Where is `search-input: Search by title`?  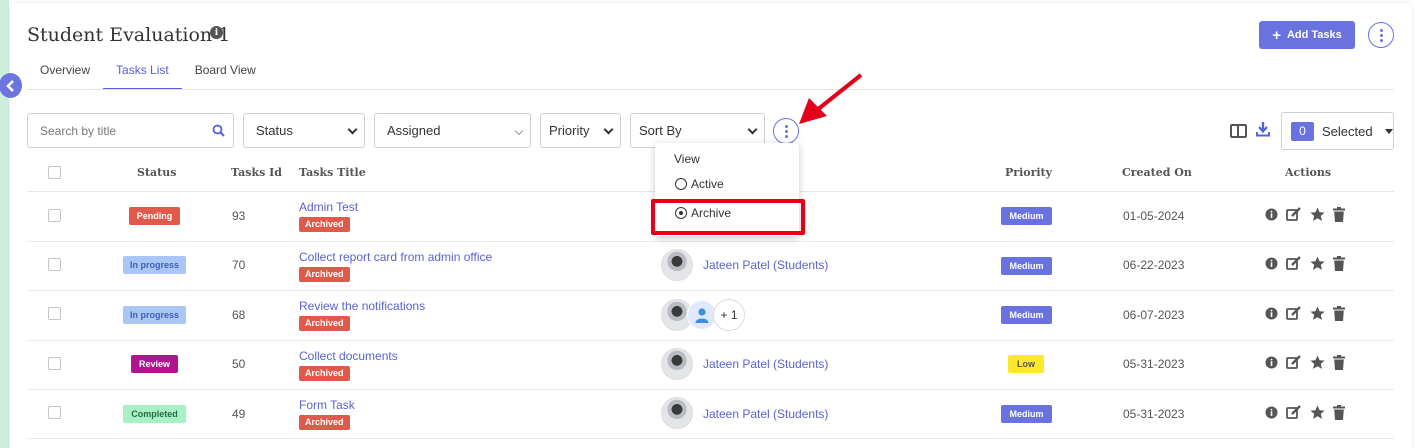
search-input: Search by title is located at coordinates (130, 130).